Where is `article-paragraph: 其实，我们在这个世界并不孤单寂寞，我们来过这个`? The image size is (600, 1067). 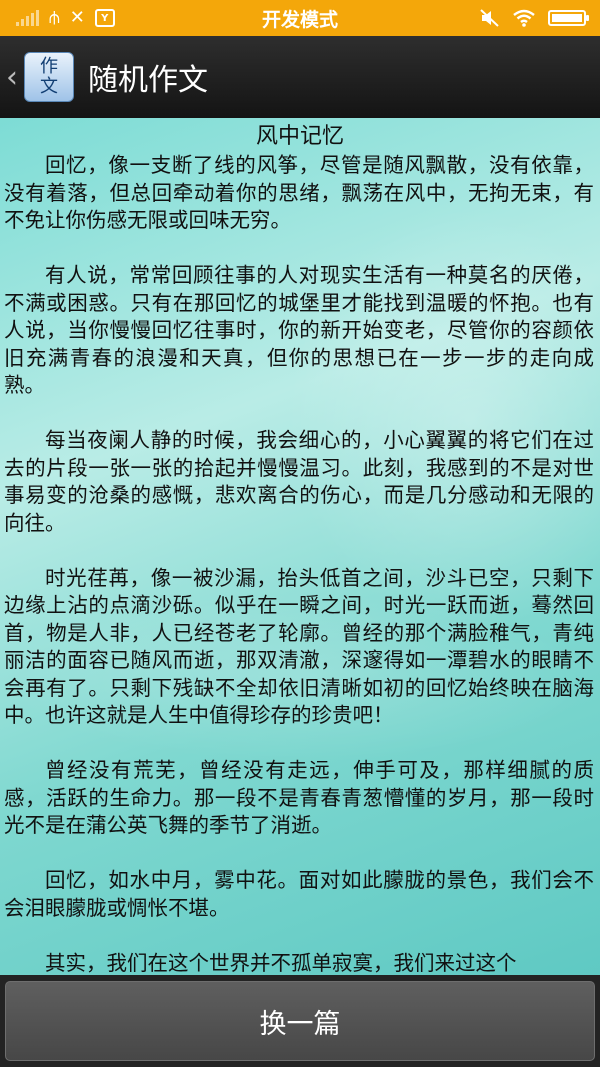
article-paragraph: 其实，我们在这个世界并不孤单寂寞，我们来过这个 is located at coordinates (281, 962).